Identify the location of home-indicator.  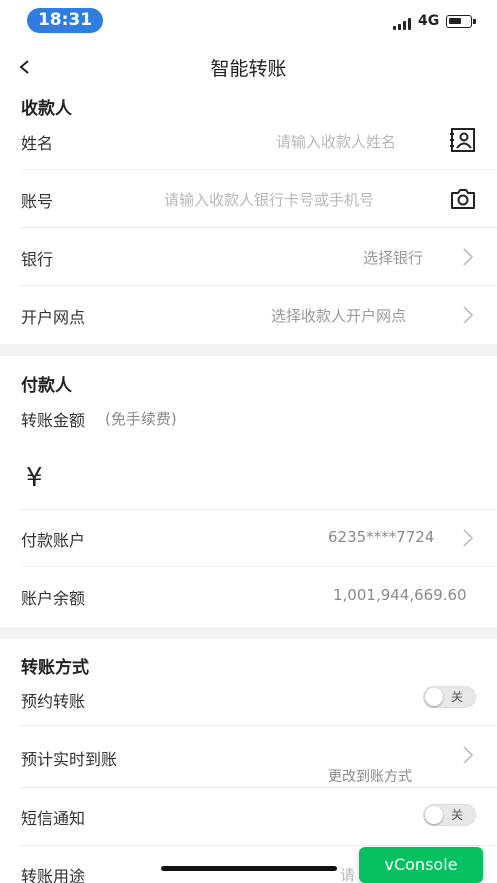
(249, 868).